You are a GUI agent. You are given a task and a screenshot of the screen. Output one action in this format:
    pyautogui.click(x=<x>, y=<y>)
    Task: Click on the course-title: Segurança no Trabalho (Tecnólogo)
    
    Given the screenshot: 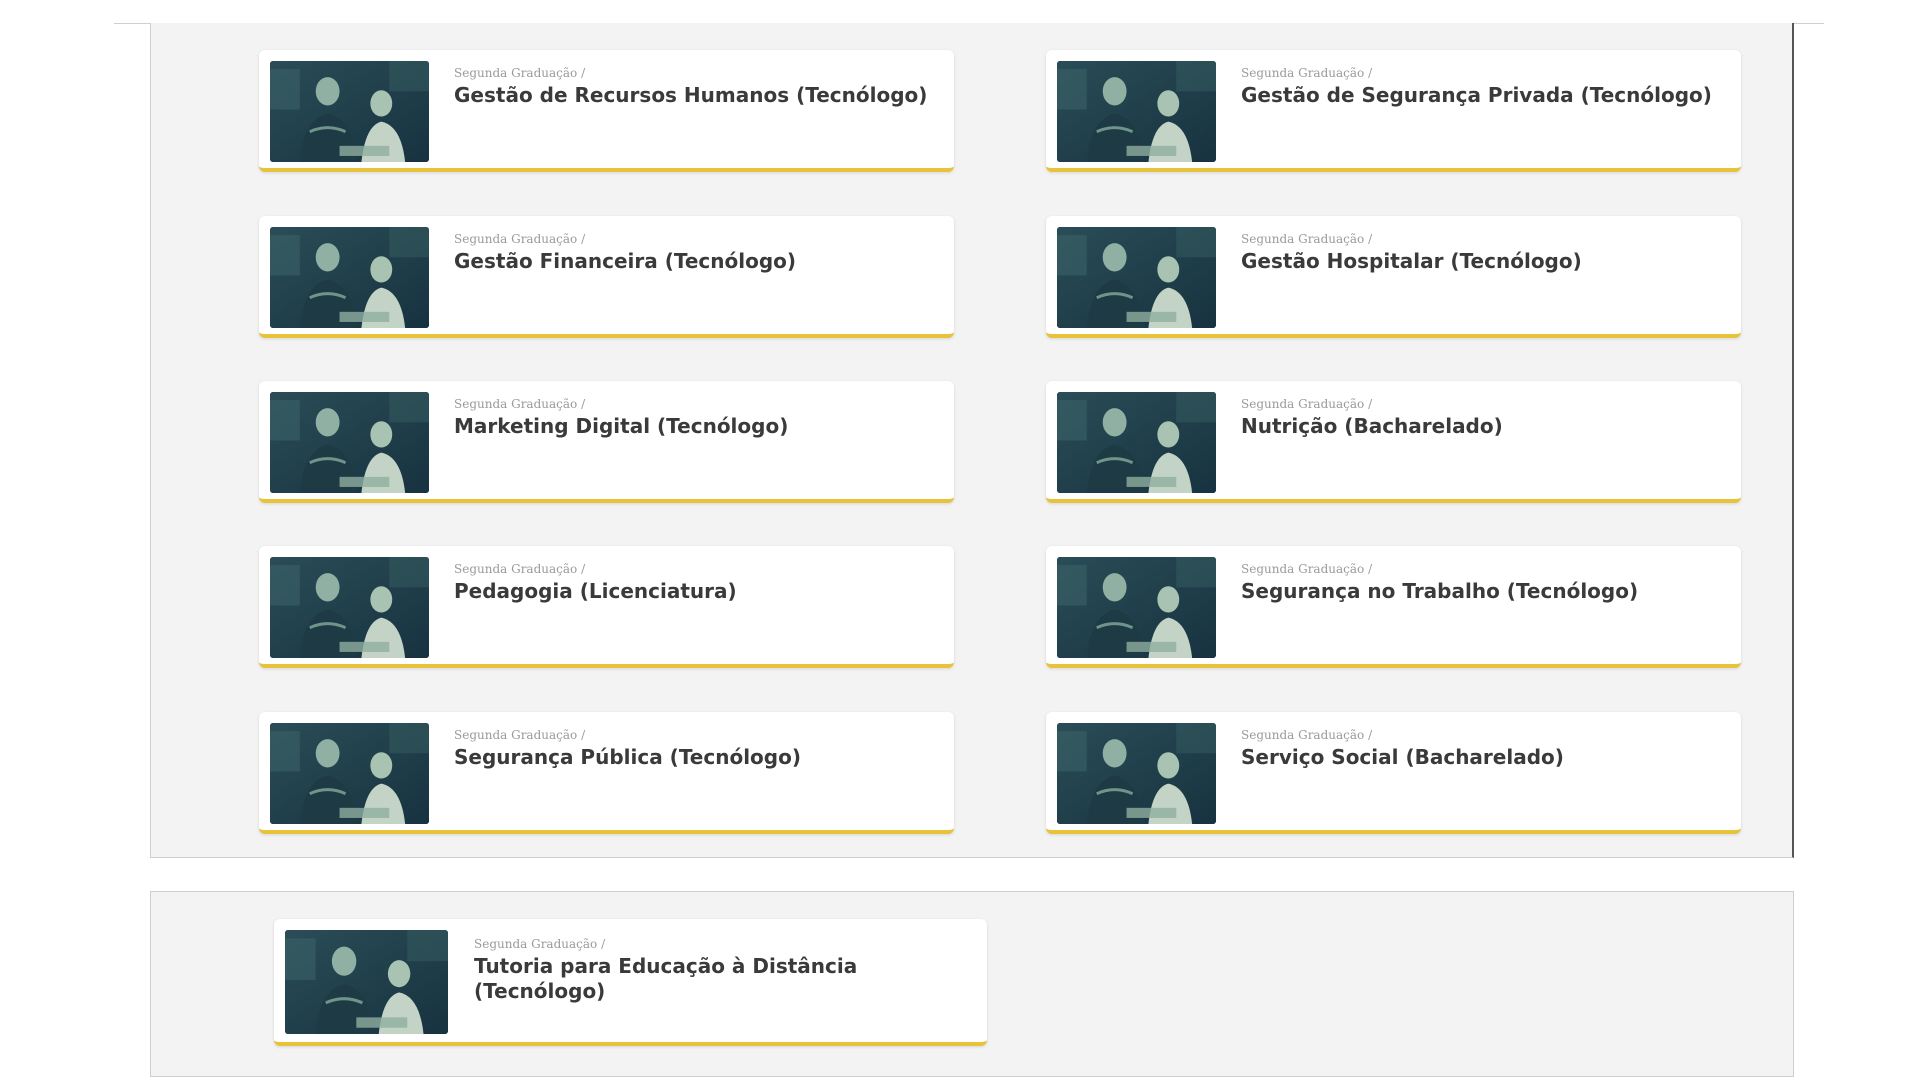 What is the action you would take?
    pyautogui.click(x=1482, y=591)
    